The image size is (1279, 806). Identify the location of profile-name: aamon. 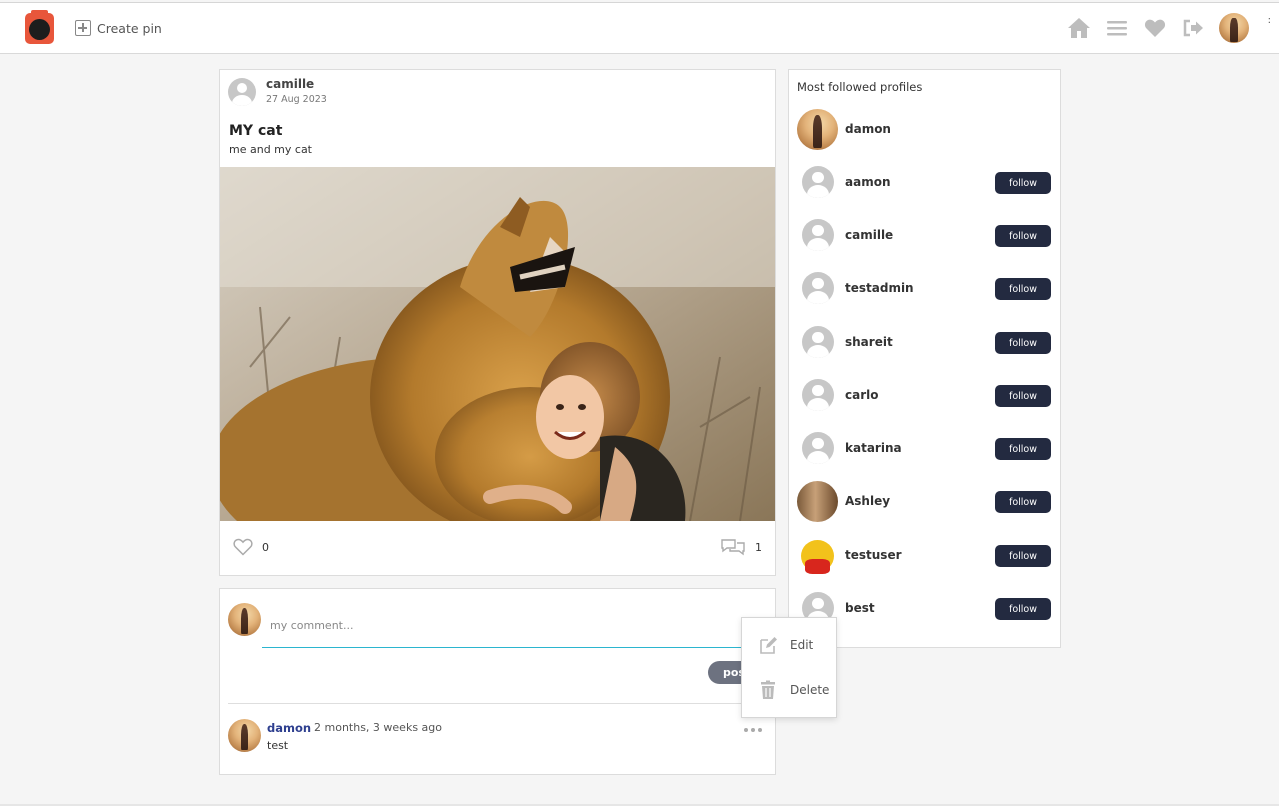
(868, 182).